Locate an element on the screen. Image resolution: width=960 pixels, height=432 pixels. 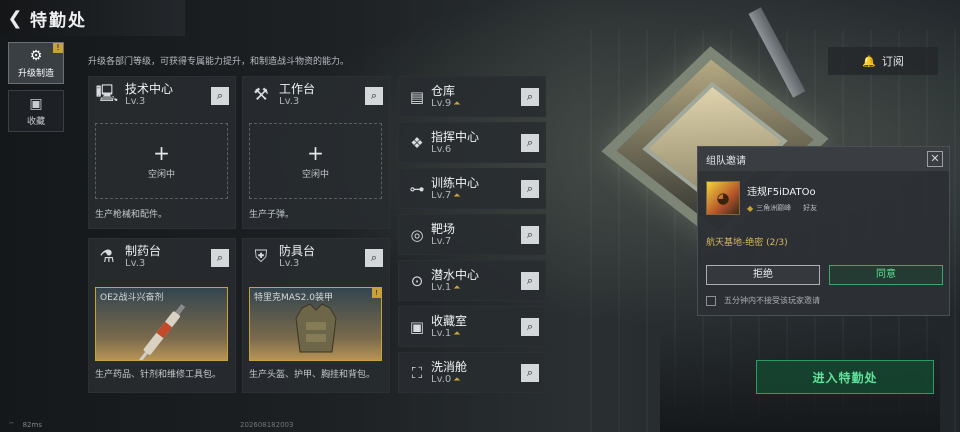
card-description: 生产子弹。 is located at coordinates (272, 215).